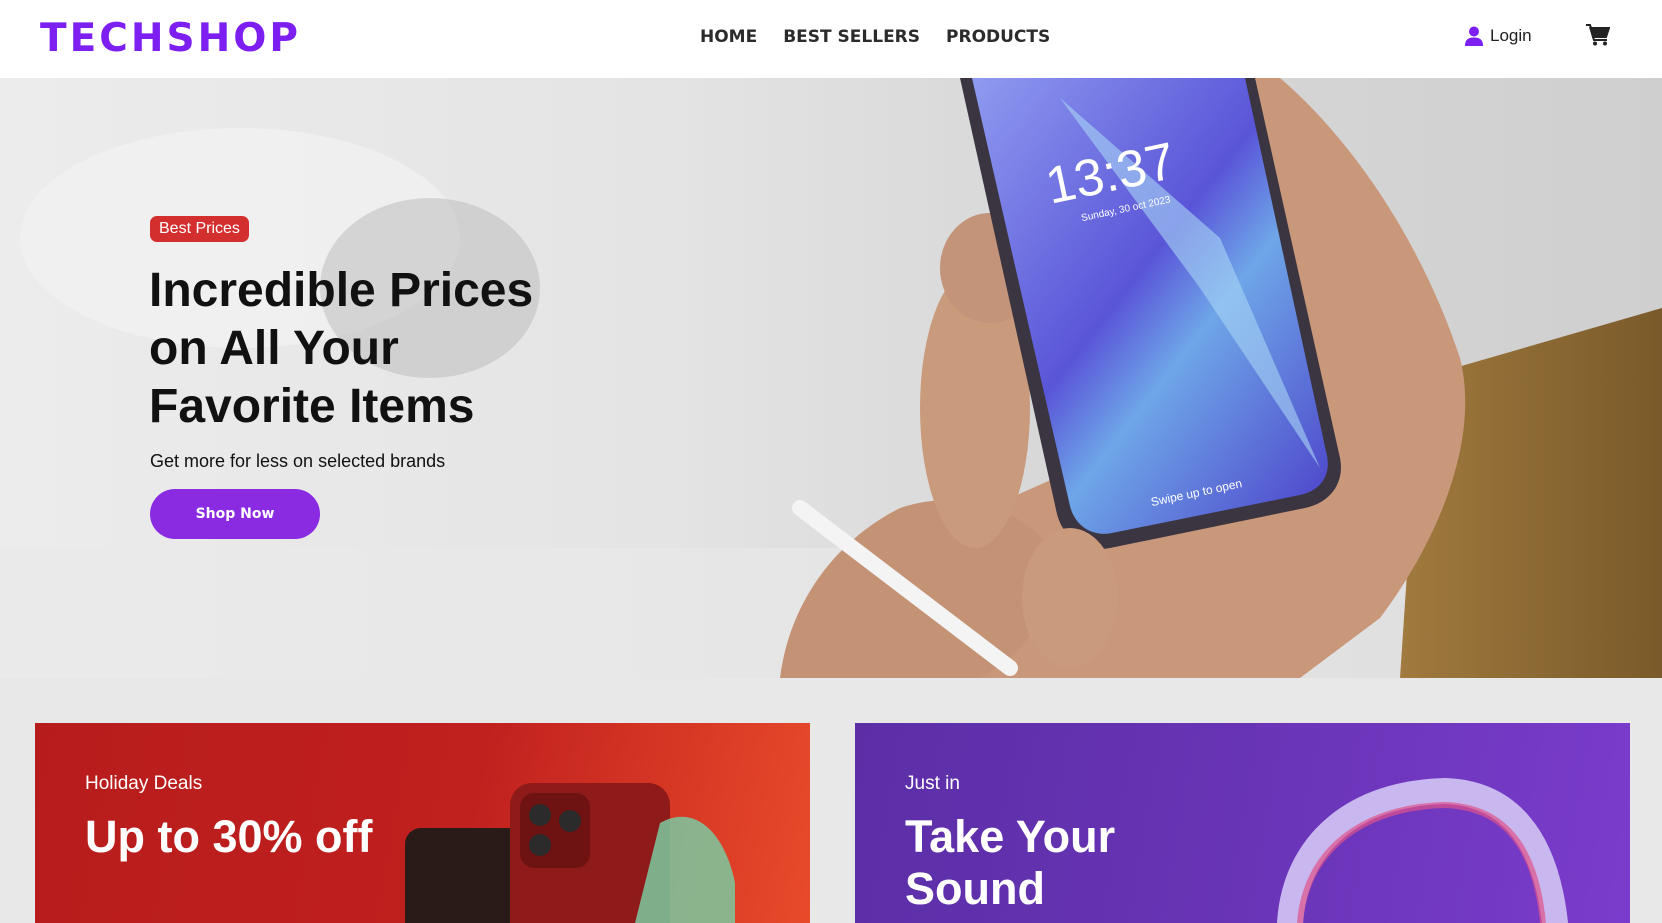  I want to click on promo-card-just-in: Just in Take Your Sound, so click(1242, 823).